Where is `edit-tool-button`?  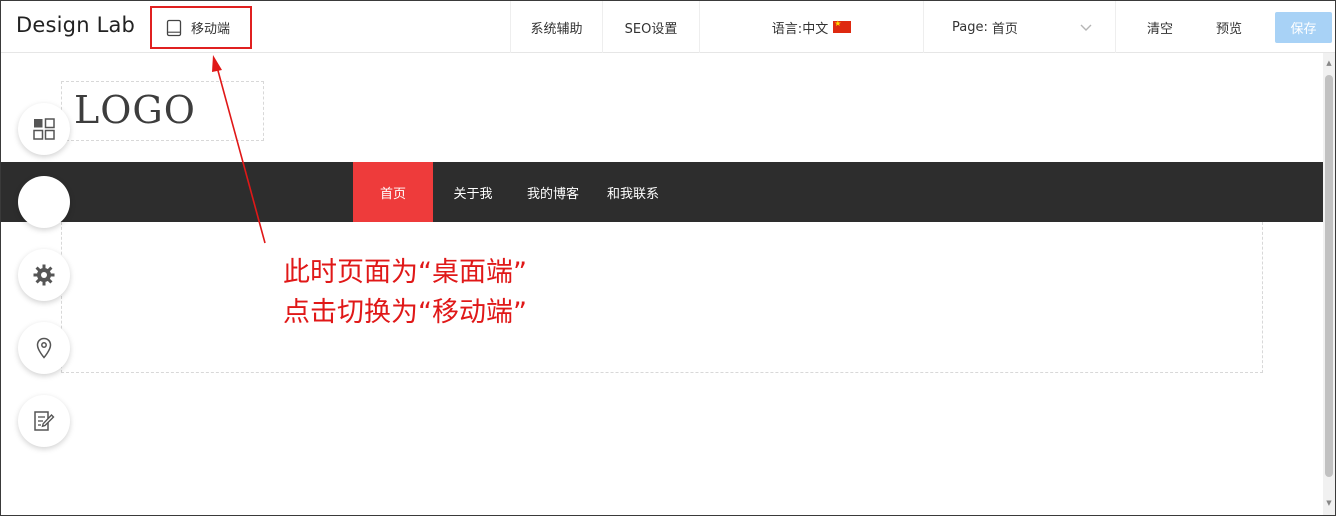 edit-tool-button is located at coordinates (44, 421).